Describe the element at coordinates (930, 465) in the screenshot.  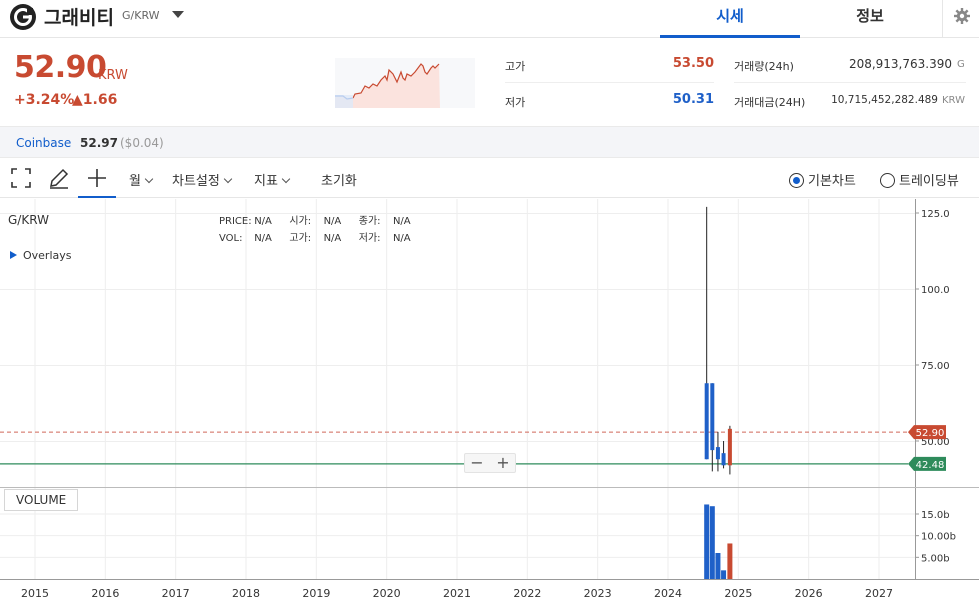
I see `support-price-tag-label: 42.48` at that location.